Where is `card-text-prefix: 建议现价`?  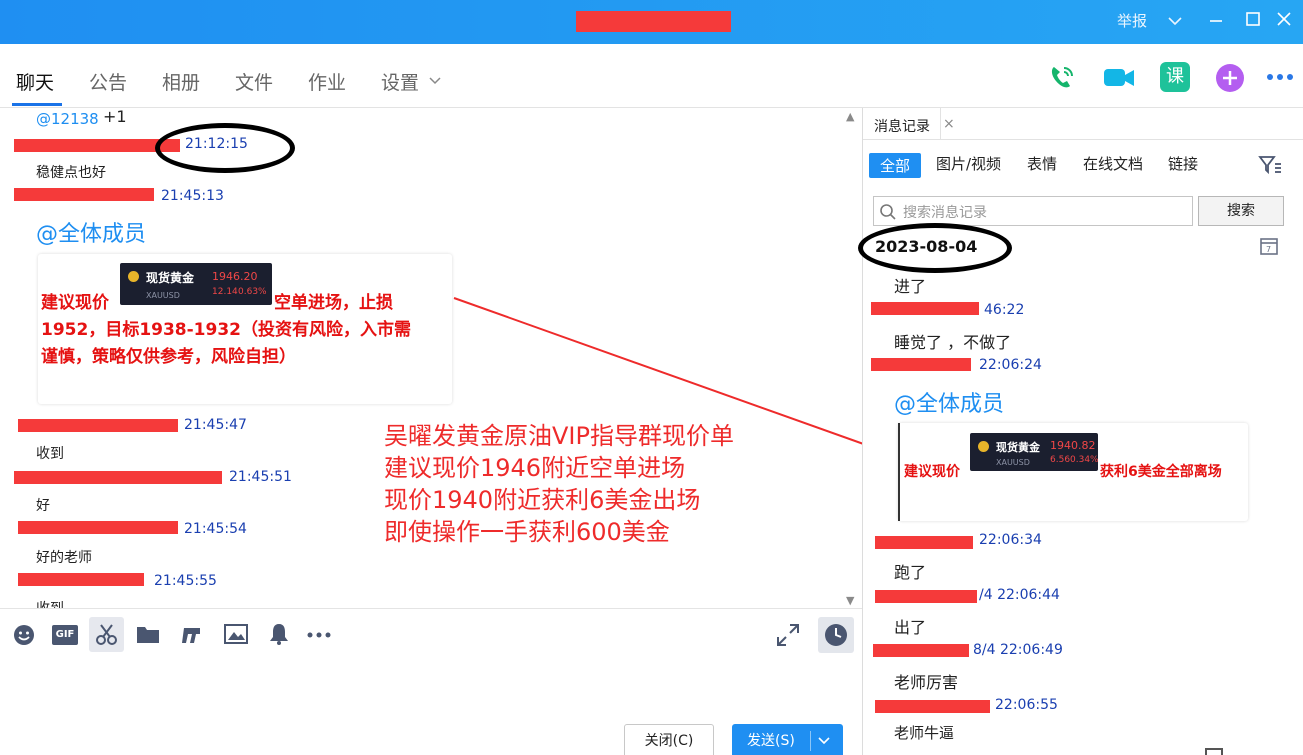 card-text-prefix: 建议现价 is located at coordinates (932, 472).